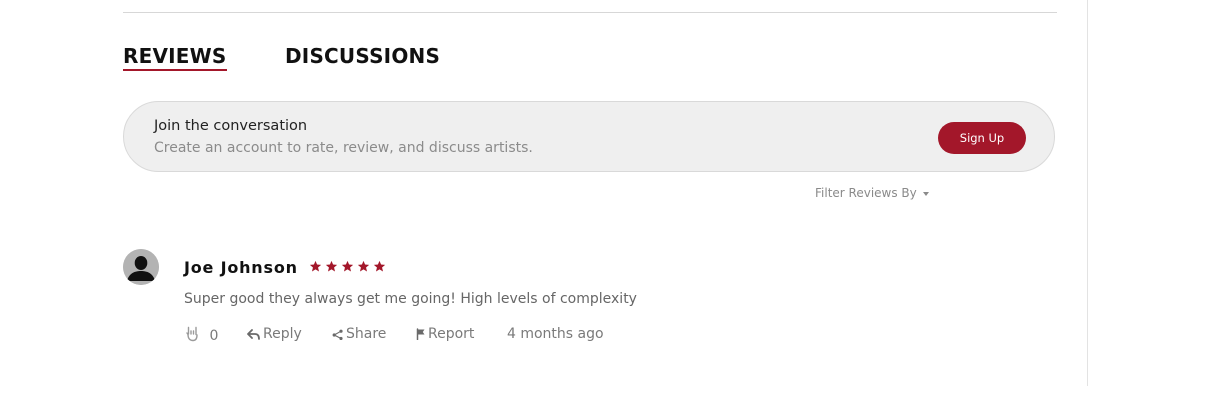 The height and width of the screenshot is (418, 1229). Describe the element at coordinates (231, 126) in the screenshot. I see `banner-title: Join the conversation` at that location.